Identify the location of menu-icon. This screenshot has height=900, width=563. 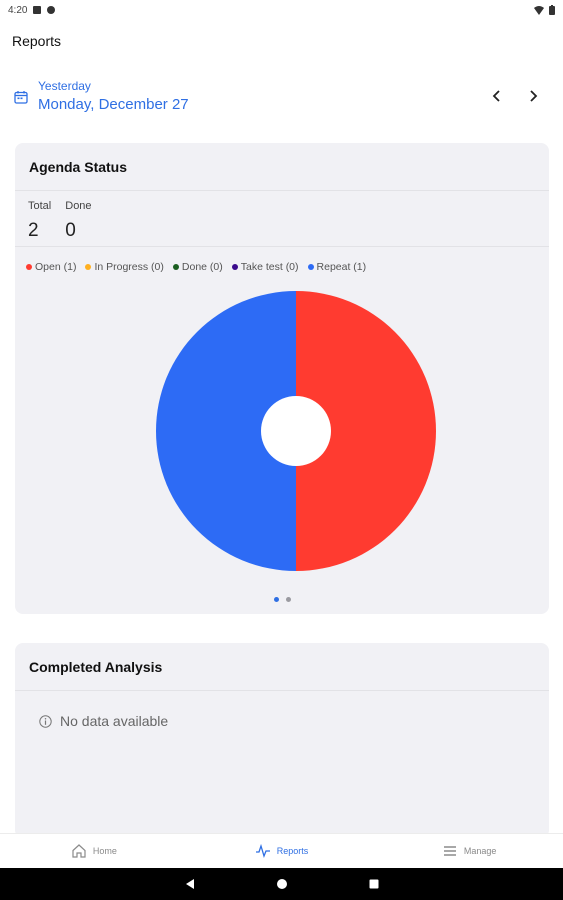
(449, 851).